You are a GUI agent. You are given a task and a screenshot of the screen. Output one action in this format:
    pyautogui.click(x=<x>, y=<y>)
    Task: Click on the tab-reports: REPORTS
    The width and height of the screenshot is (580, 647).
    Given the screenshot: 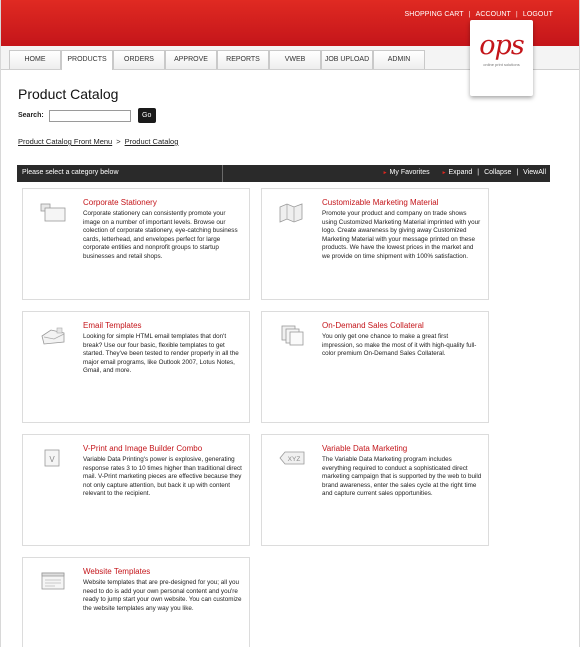 What is the action you would take?
    pyautogui.click(x=243, y=59)
    